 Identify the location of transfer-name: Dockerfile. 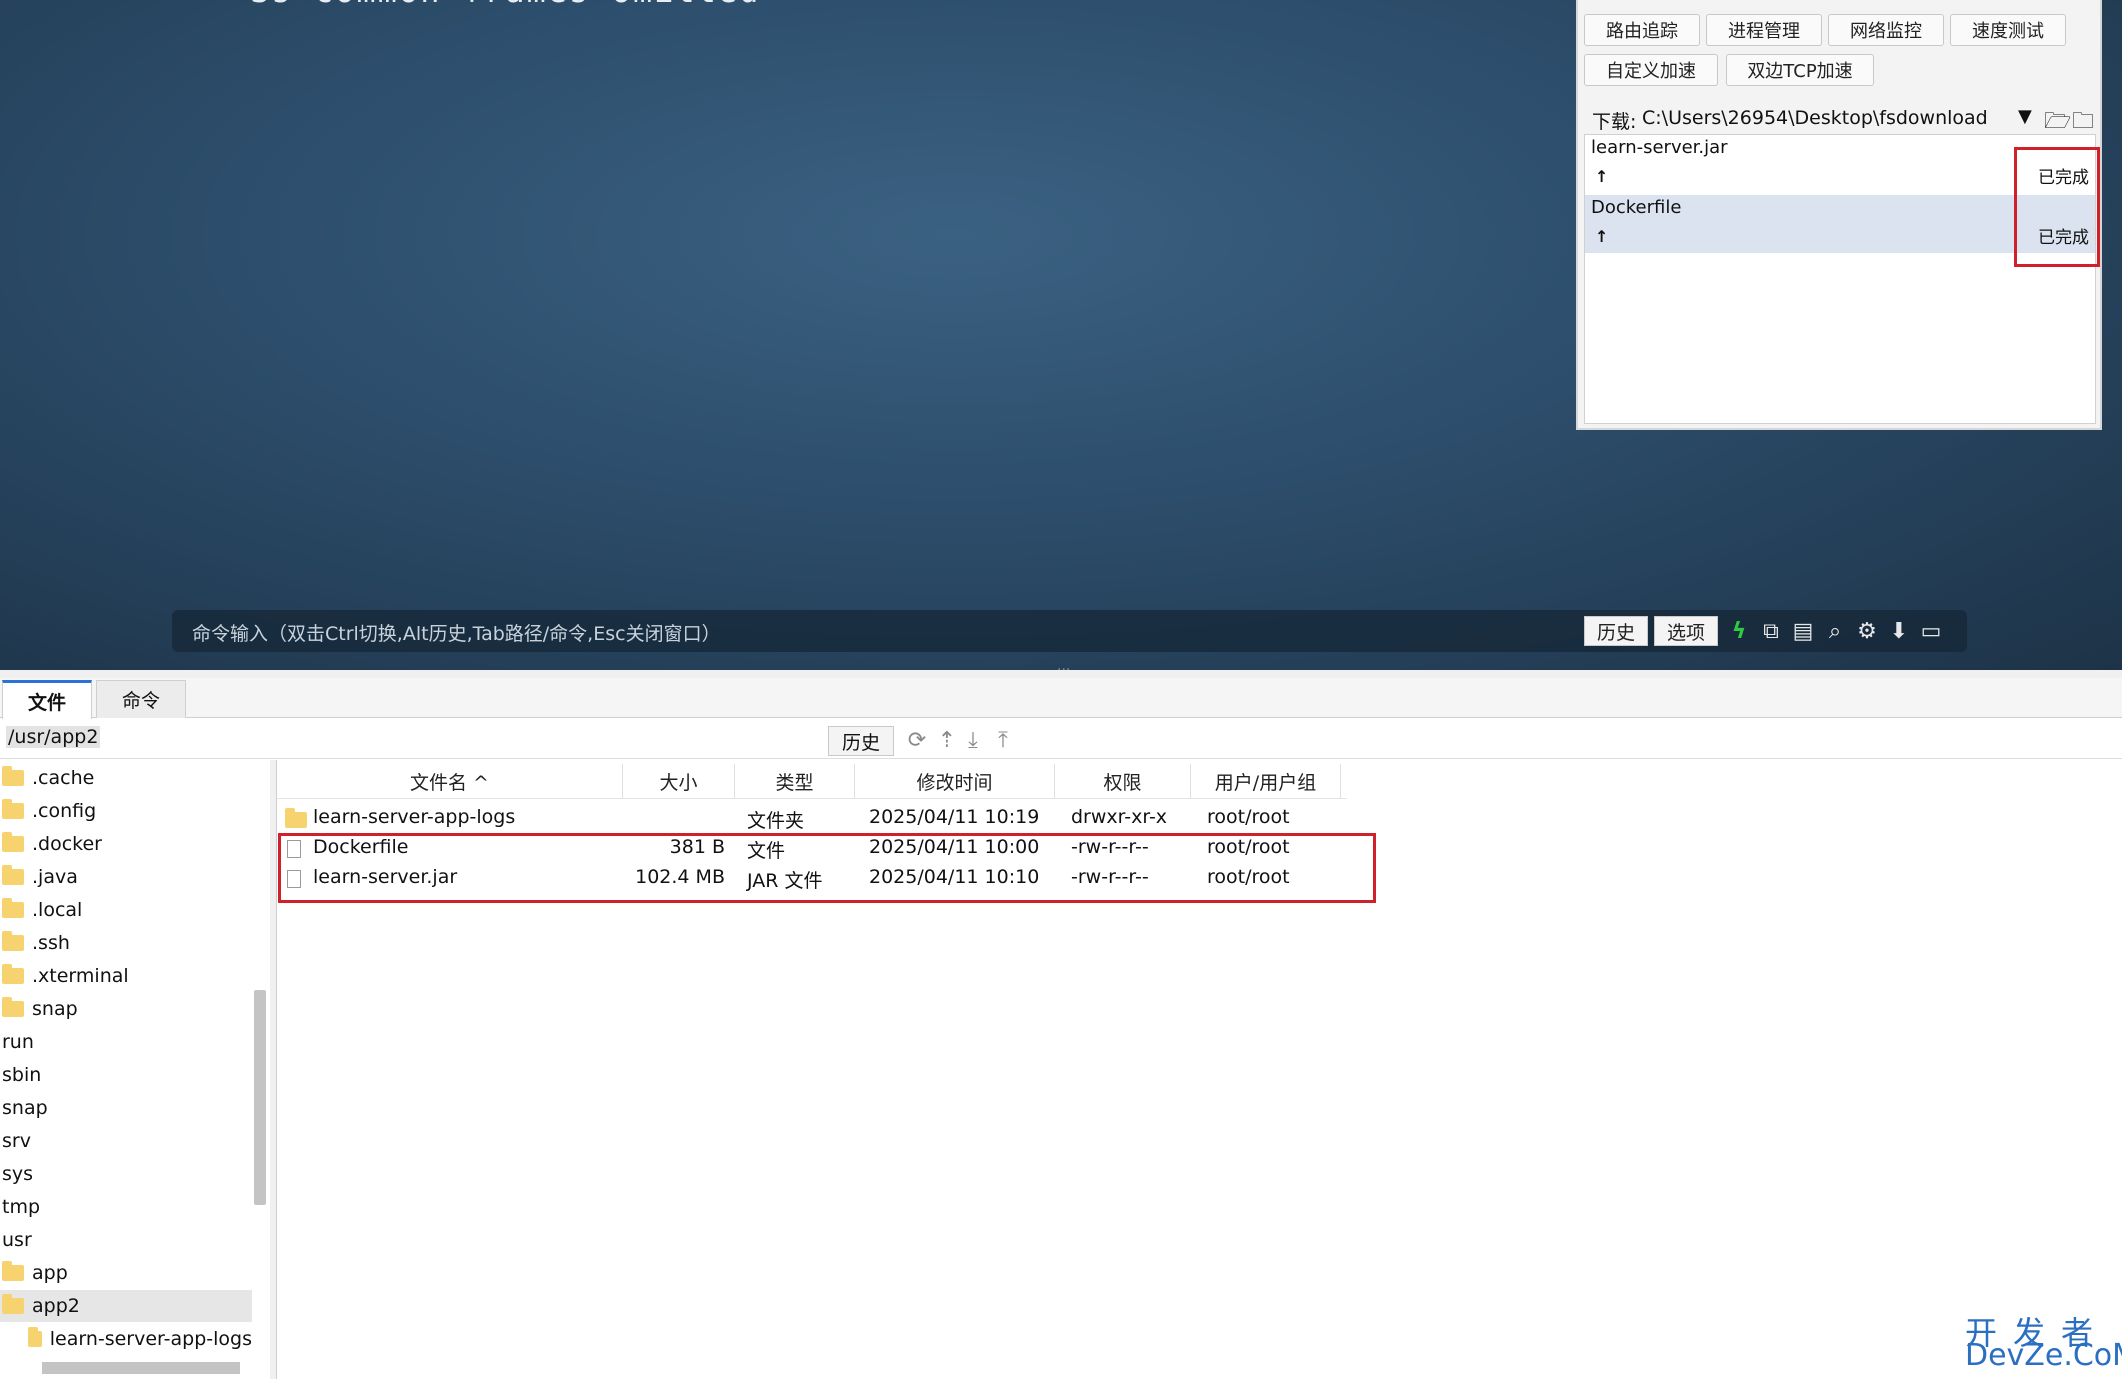
(1636, 207).